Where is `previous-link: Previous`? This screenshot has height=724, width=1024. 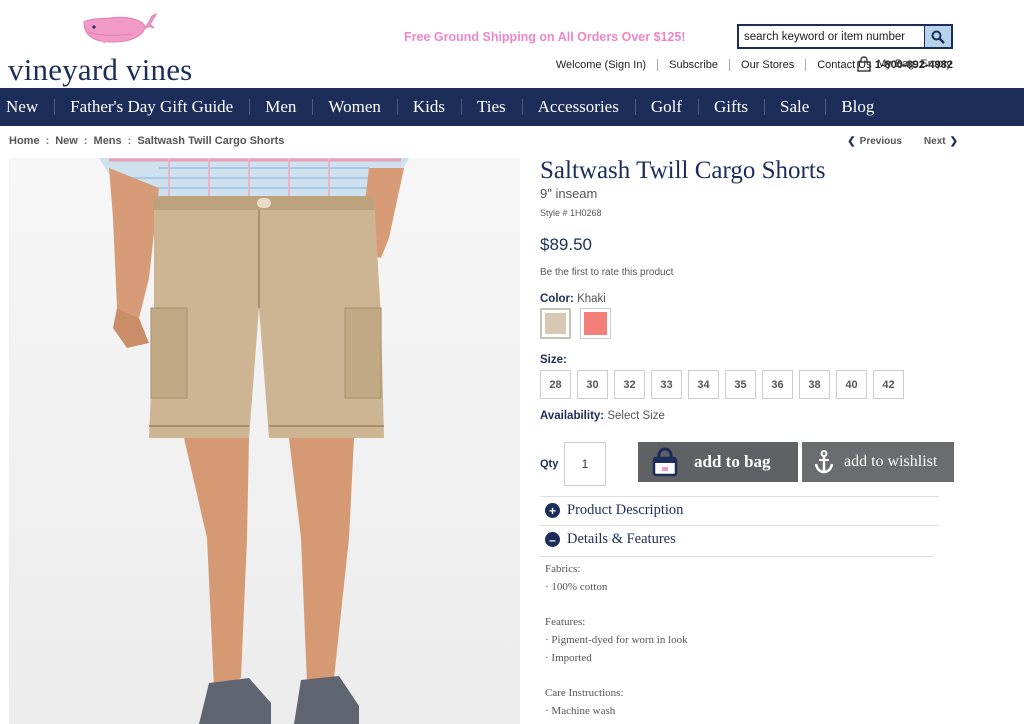
previous-link: Previous is located at coordinates (881, 141).